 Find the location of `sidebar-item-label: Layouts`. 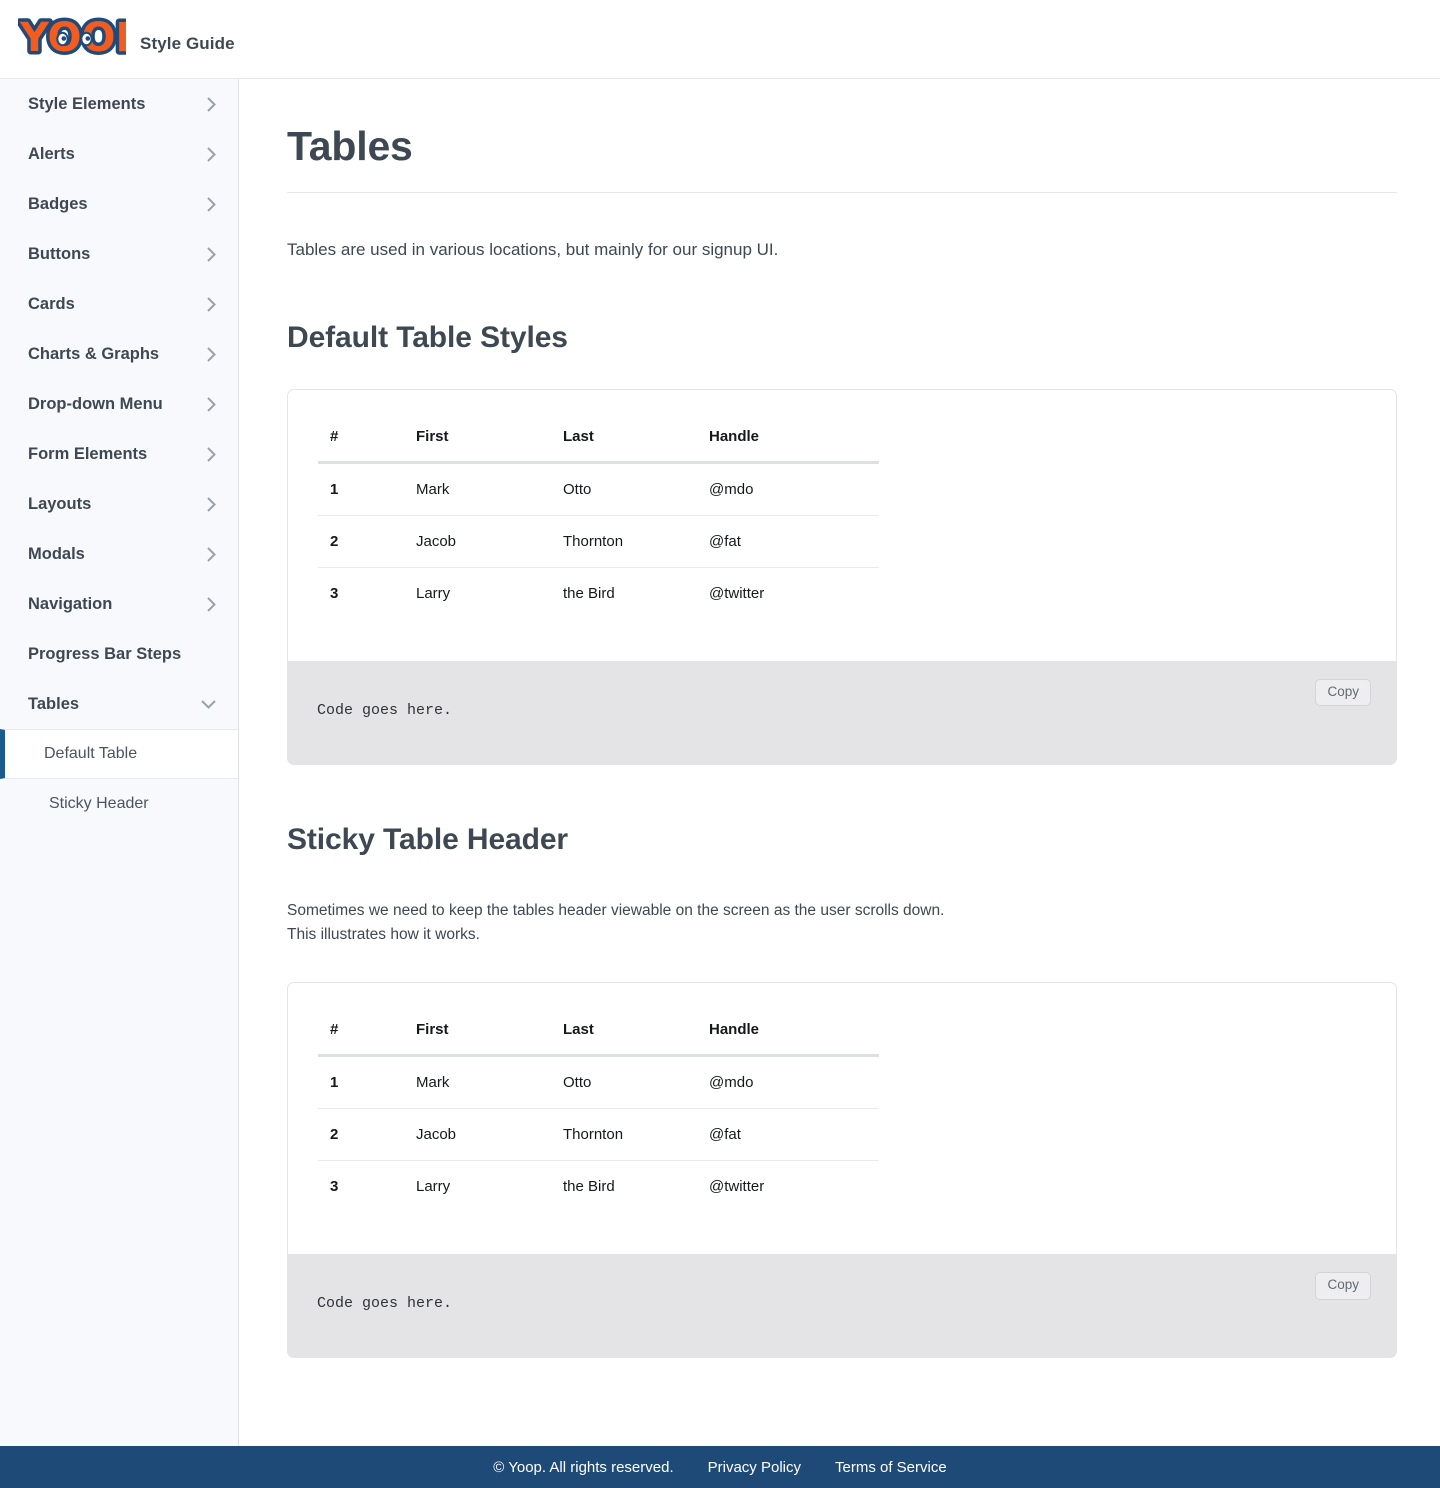

sidebar-item-label: Layouts is located at coordinates (60, 503).